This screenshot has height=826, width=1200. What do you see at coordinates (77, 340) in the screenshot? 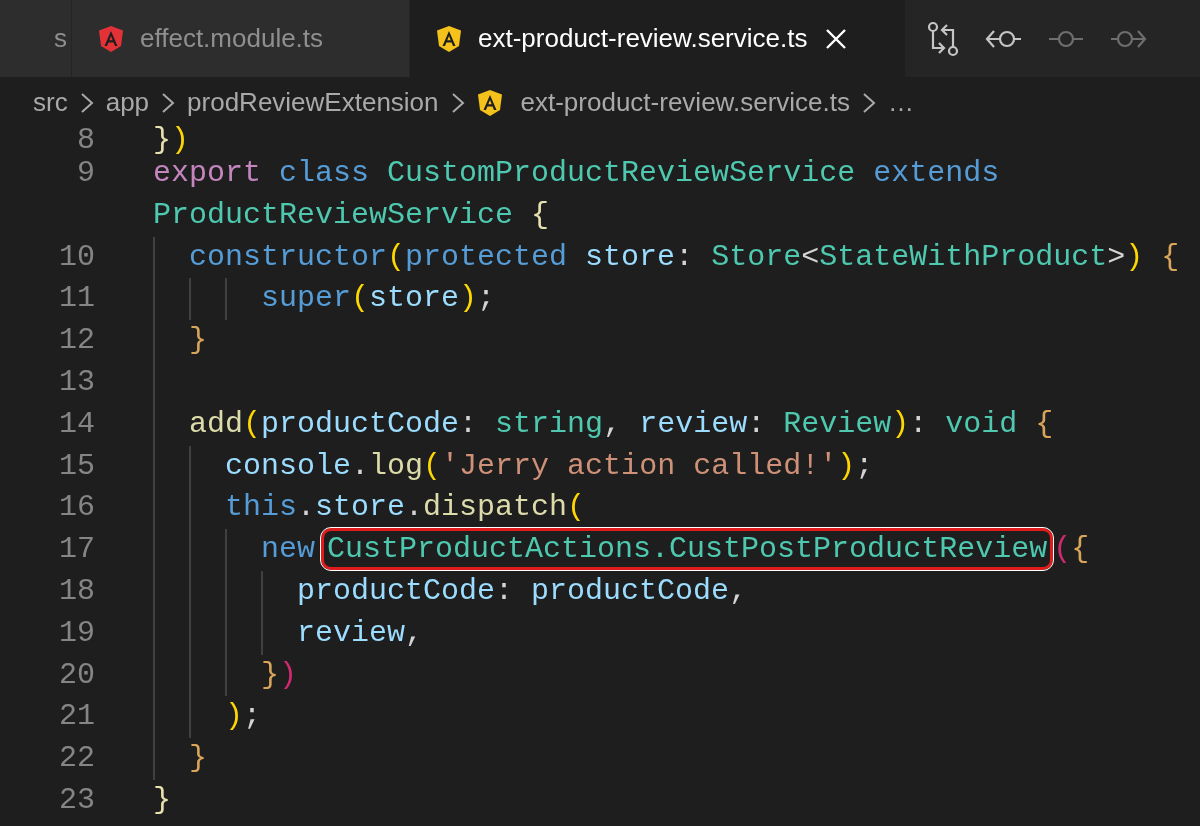
I see `line-number: 12` at bounding box center [77, 340].